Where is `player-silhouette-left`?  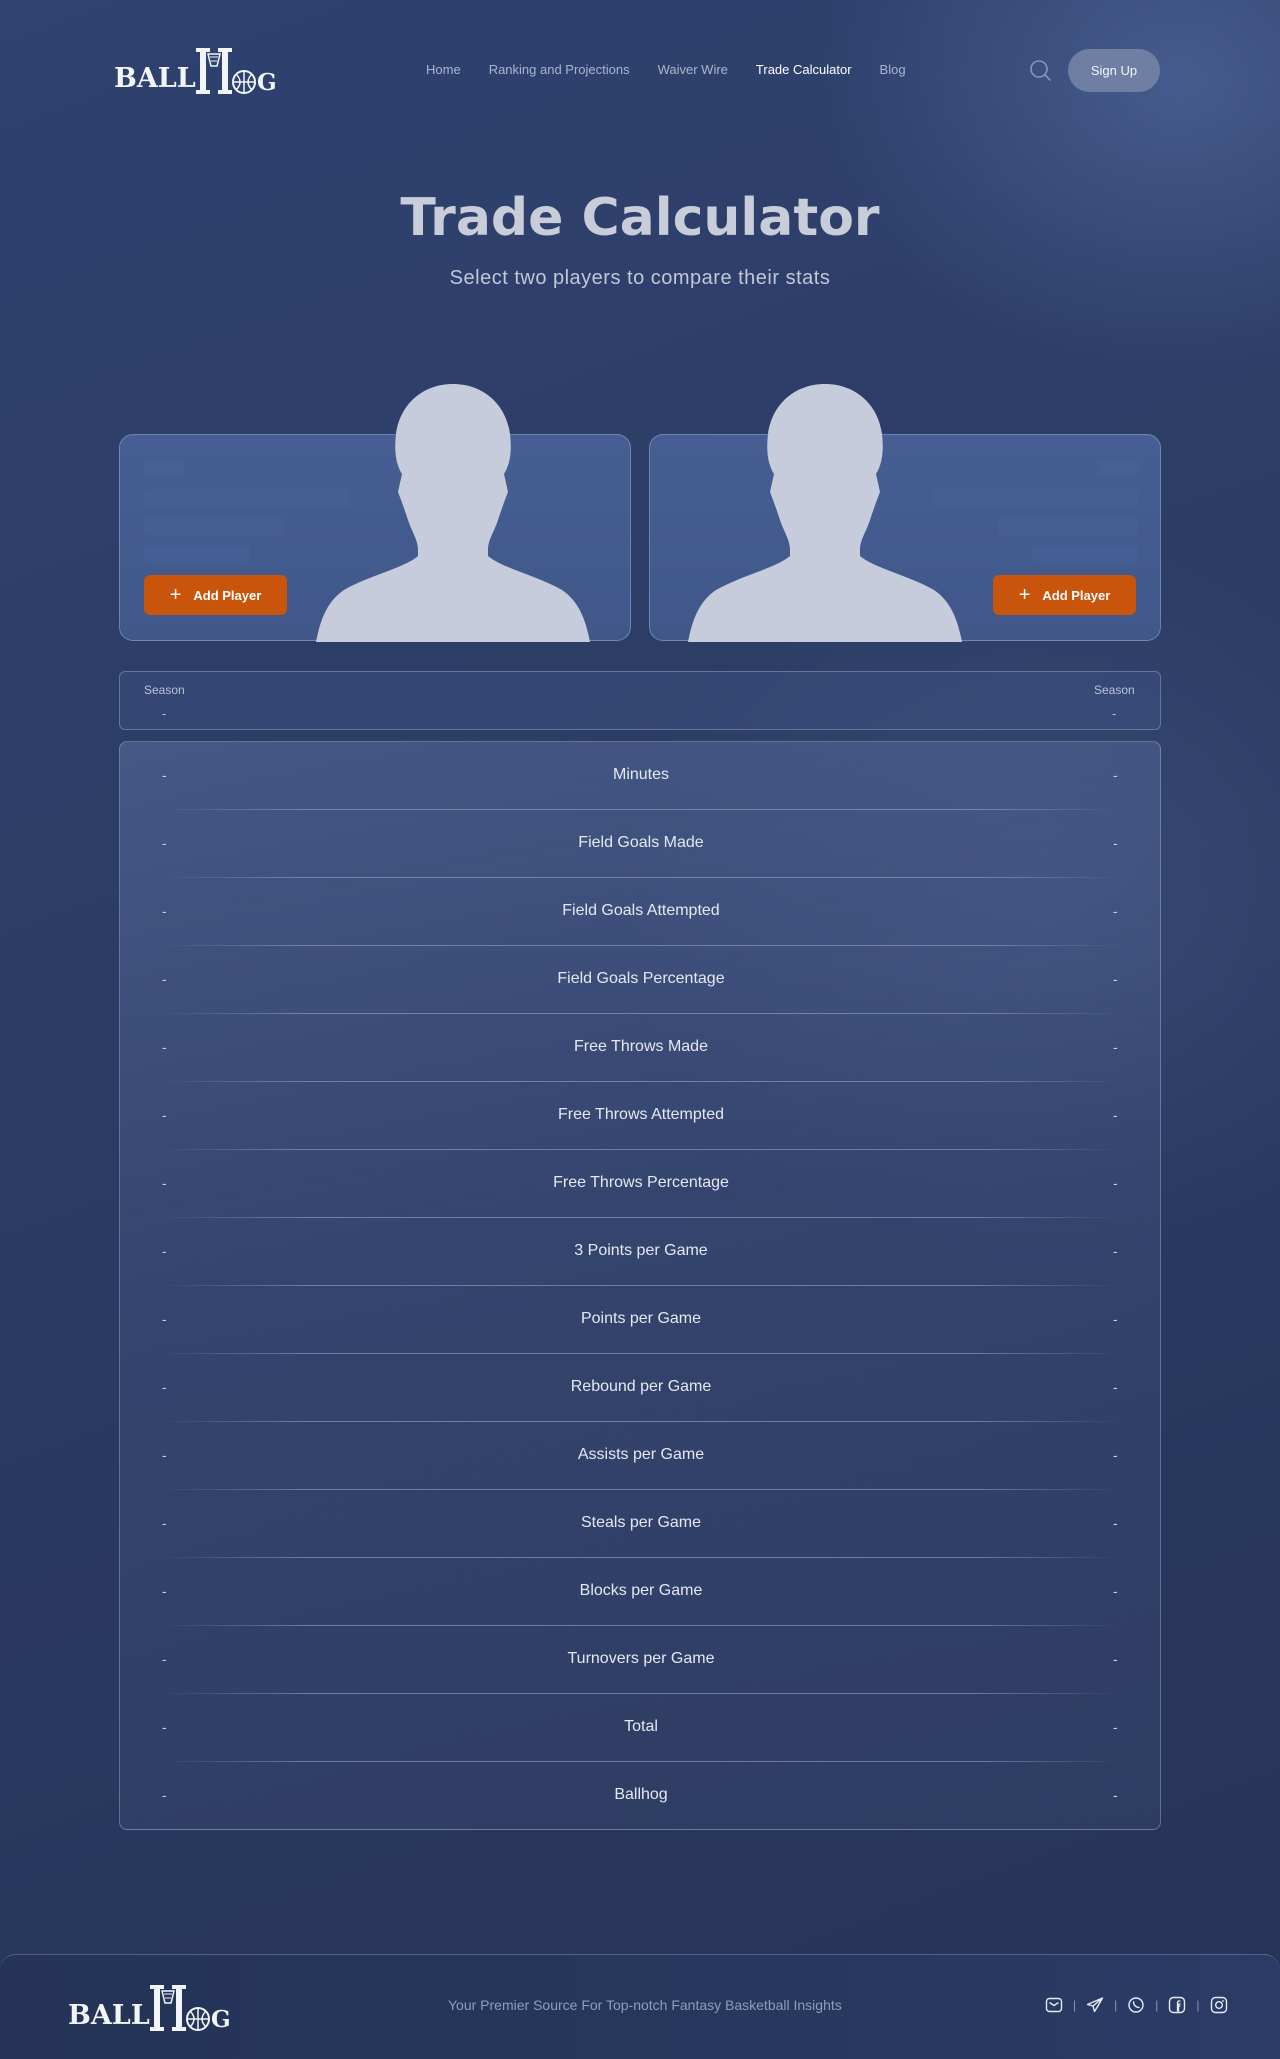 player-silhouette-left is located at coordinates (453, 513).